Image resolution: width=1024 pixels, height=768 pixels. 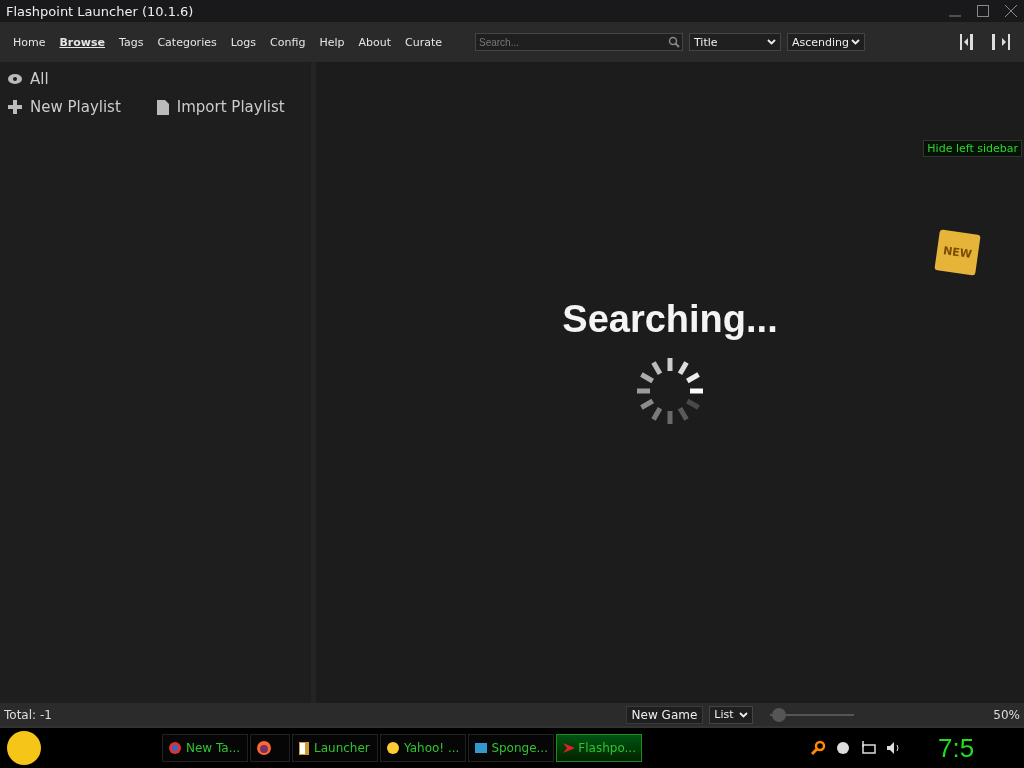 What do you see at coordinates (155, 79) in the screenshot?
I see `all-playlist-item: All` at bounding box center [155, 79].